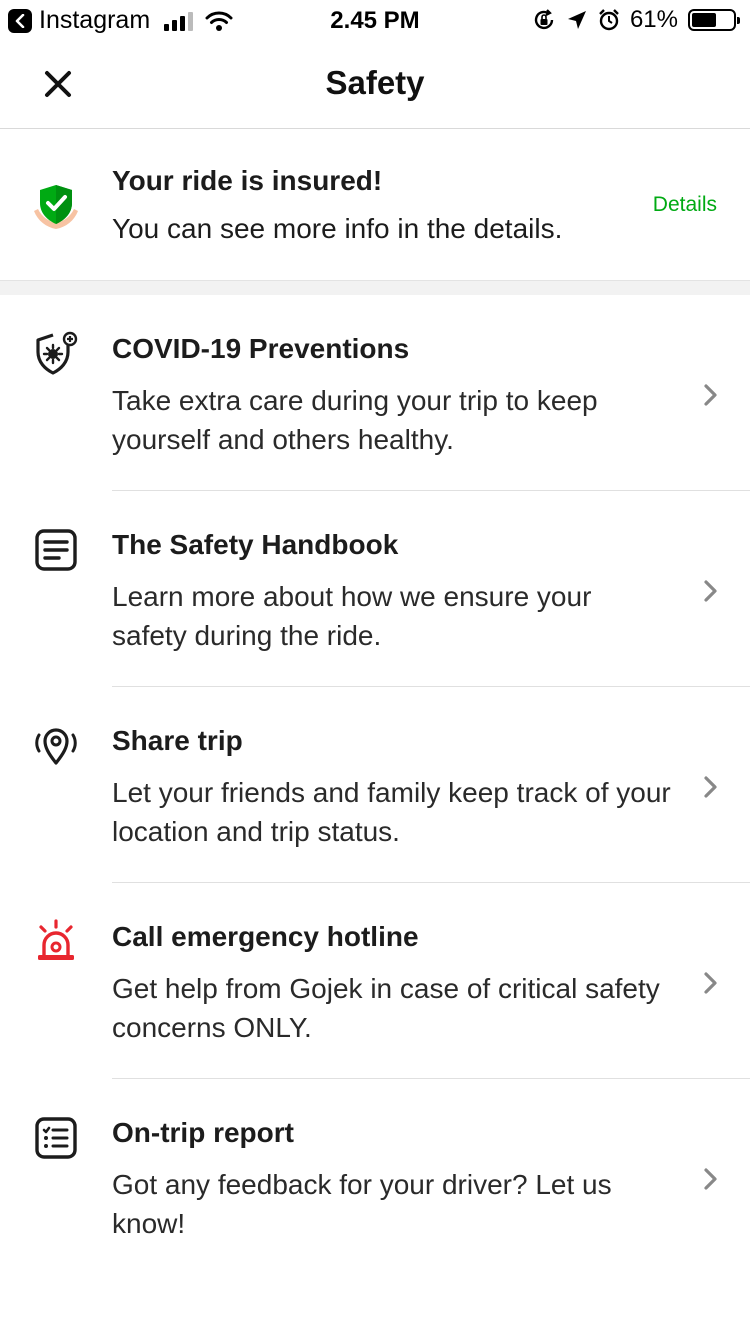 The height and width of the screenshot is (1334, 750). I want to click on header: Safety, so click(375, 85).